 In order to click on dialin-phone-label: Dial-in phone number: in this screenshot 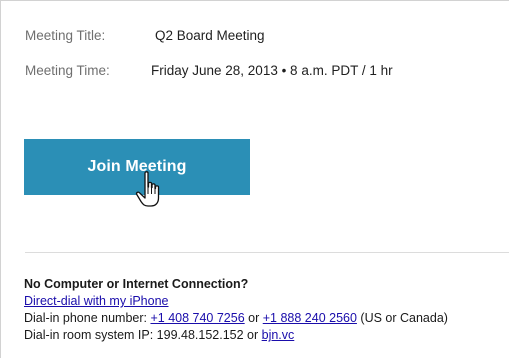, I will do `click(87, 318)`.